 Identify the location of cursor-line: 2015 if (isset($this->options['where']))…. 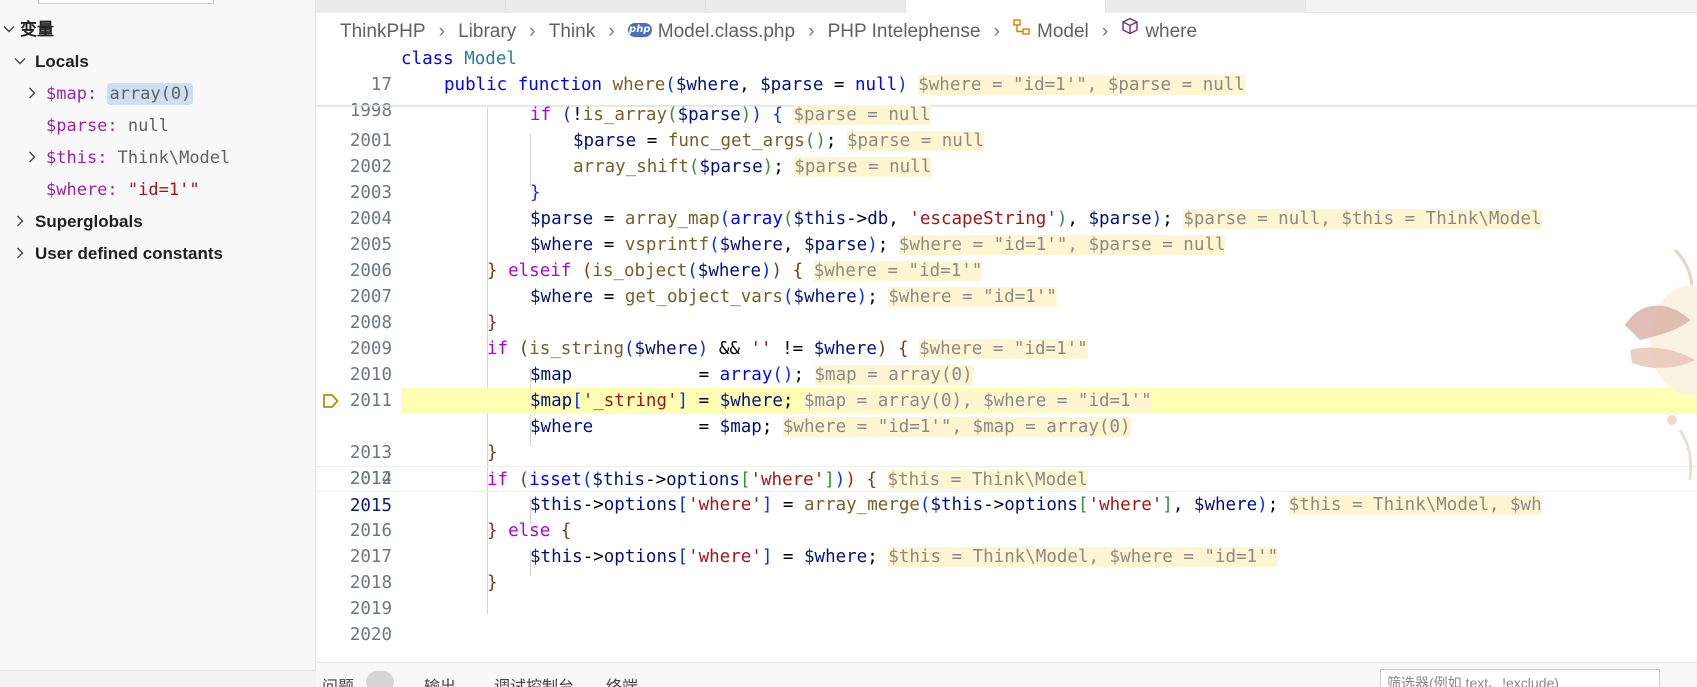
(1006, 491).